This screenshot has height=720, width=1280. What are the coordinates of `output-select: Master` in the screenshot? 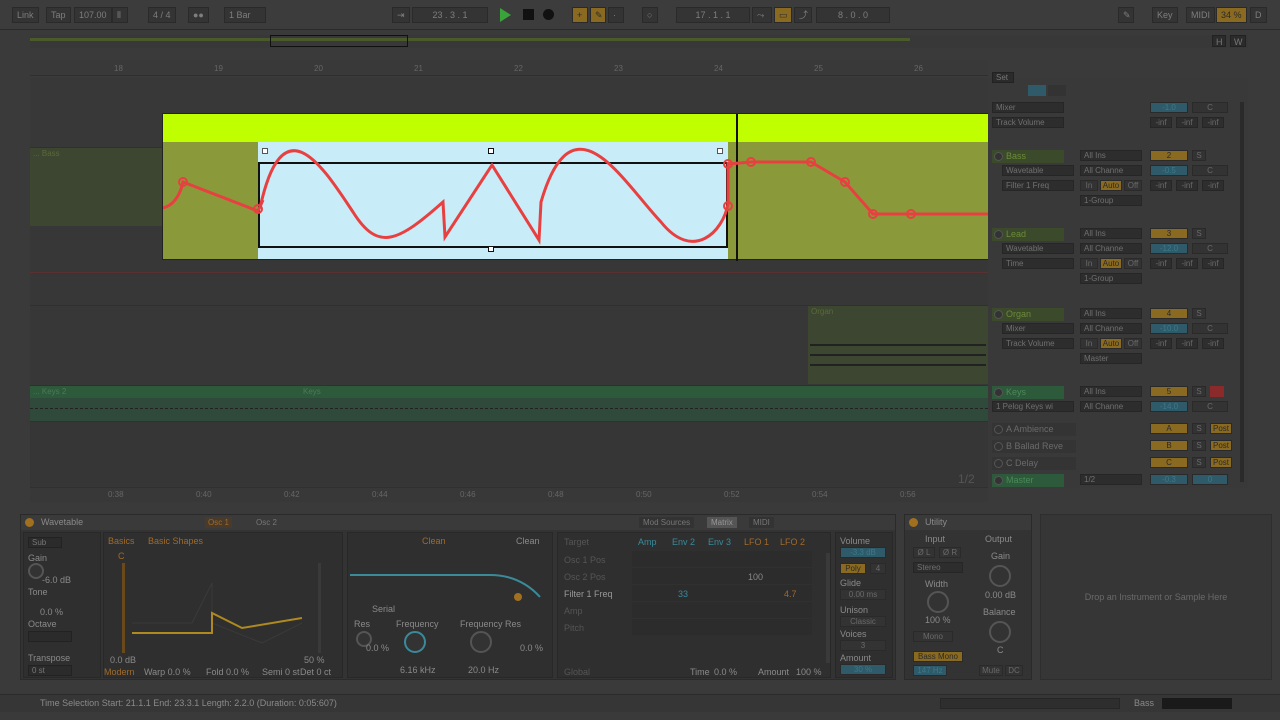 It's located at (1111, 358).